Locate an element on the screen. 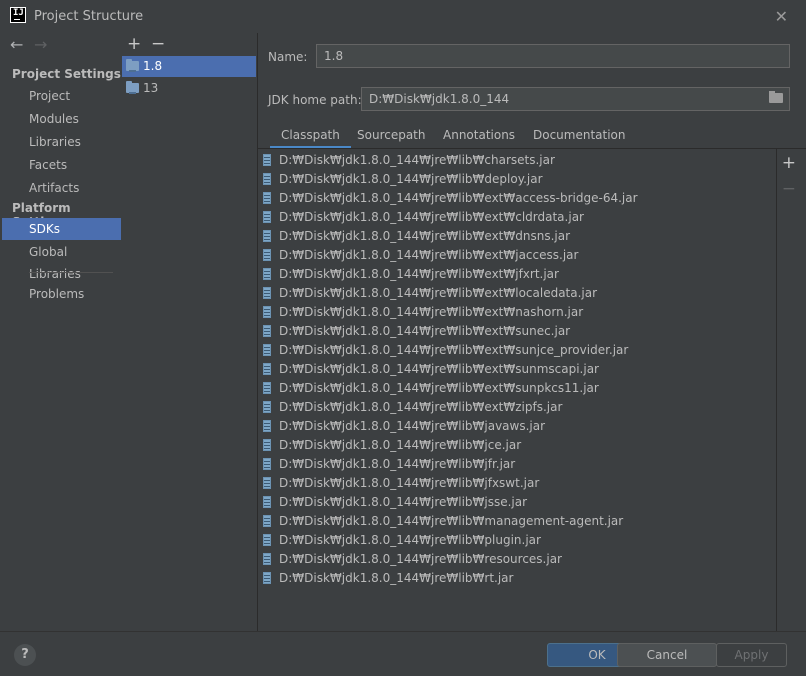 Image resolution: width=806 pixels, height=676 pixels. back-arrow-icon: ← is located at coordinates (22, 44).